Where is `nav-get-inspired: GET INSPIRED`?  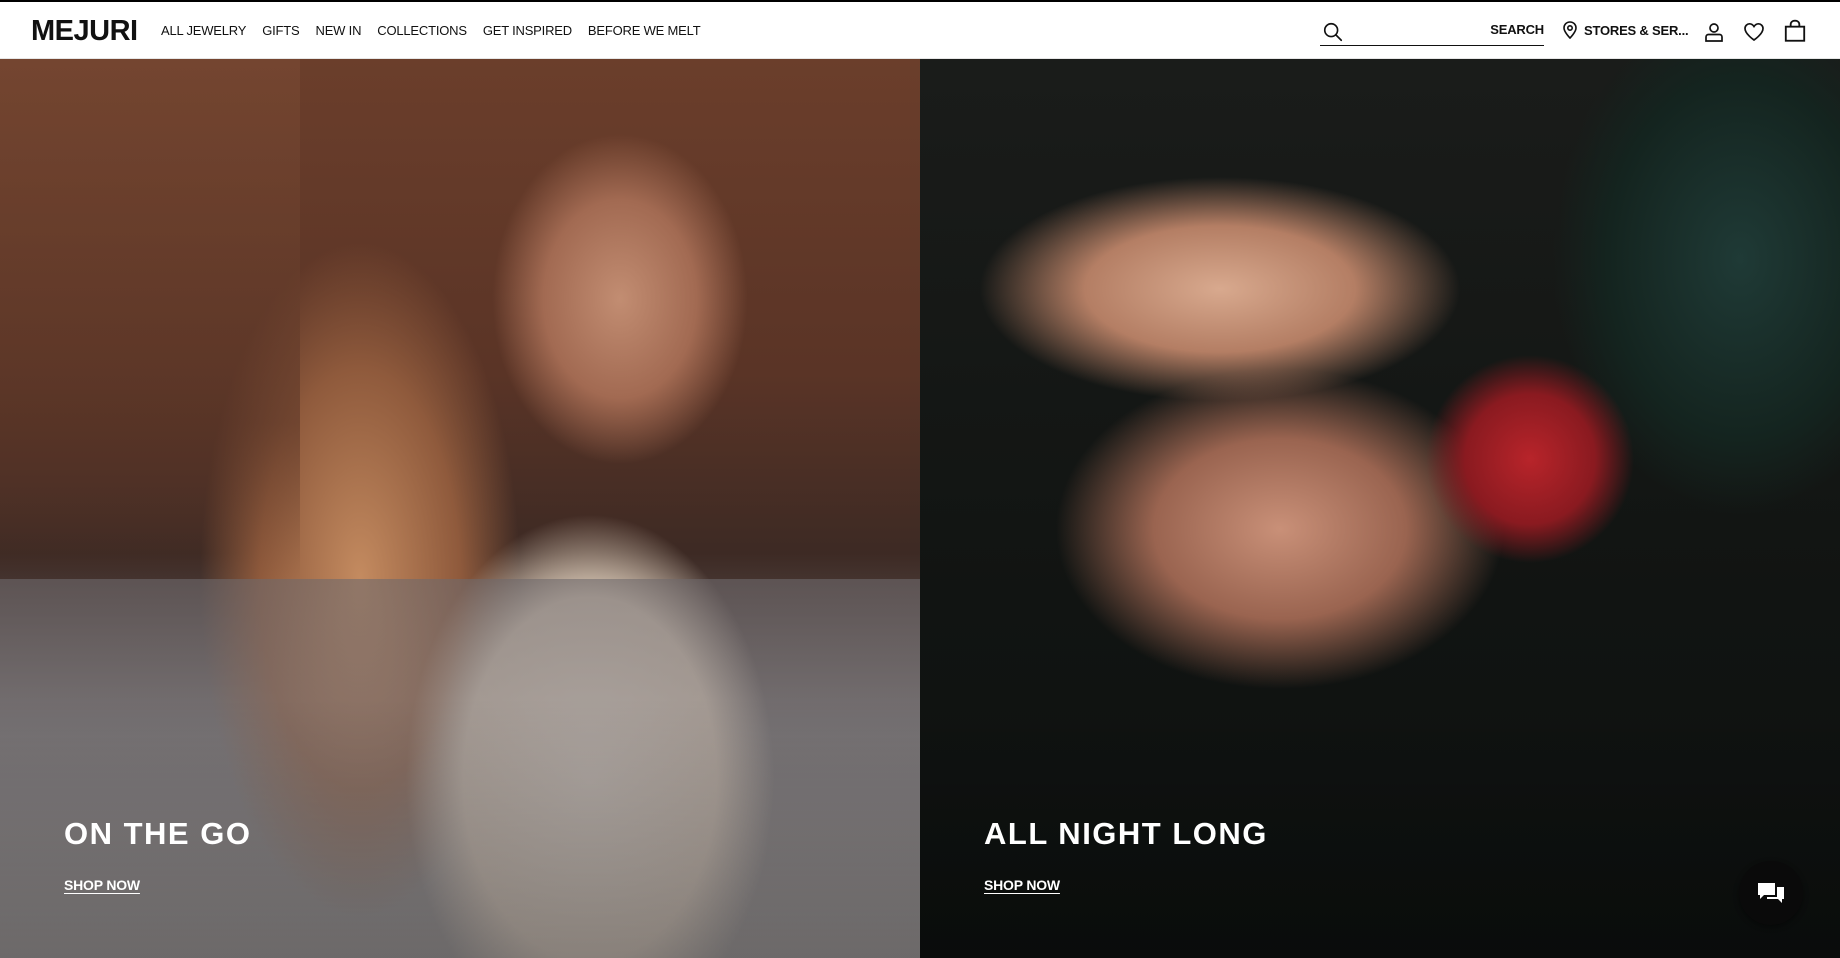
nav-get-inspired: GET INSPIRED is located at coordinates (527, 30).